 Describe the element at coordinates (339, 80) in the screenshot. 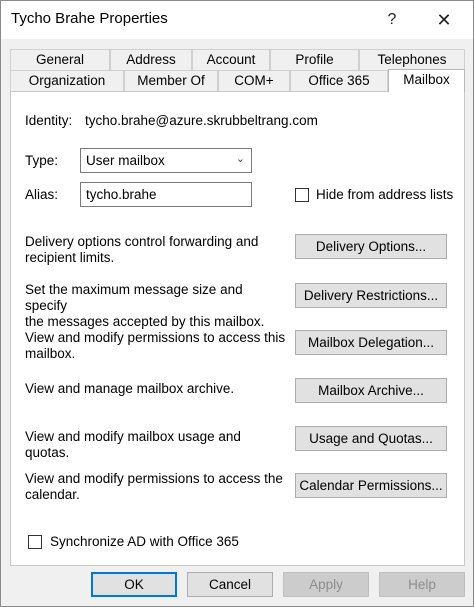

I see `tab-office-365: Office 365` at that location.